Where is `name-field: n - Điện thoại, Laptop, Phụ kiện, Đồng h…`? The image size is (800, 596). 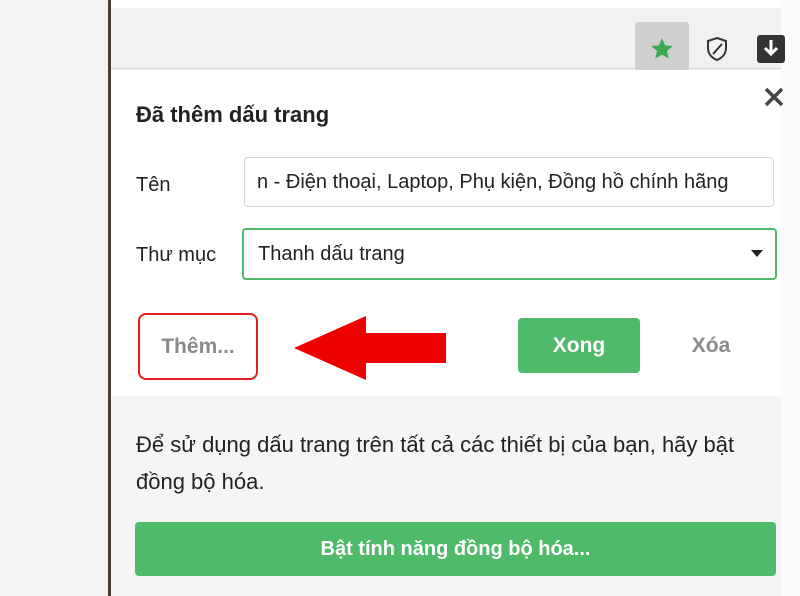
name-field: n - Điện thoại, Laptop, Phụ kiện, Đồng h… is located at coordinates (509, 182).